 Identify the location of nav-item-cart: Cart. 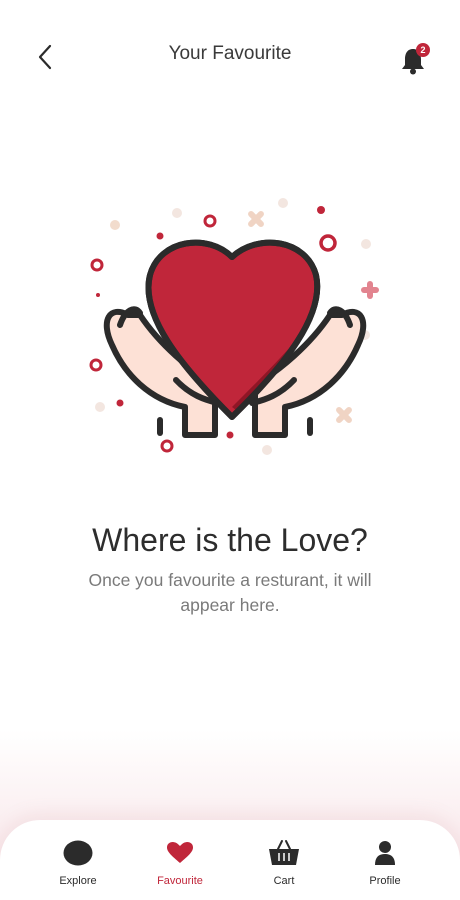
(284, 860).